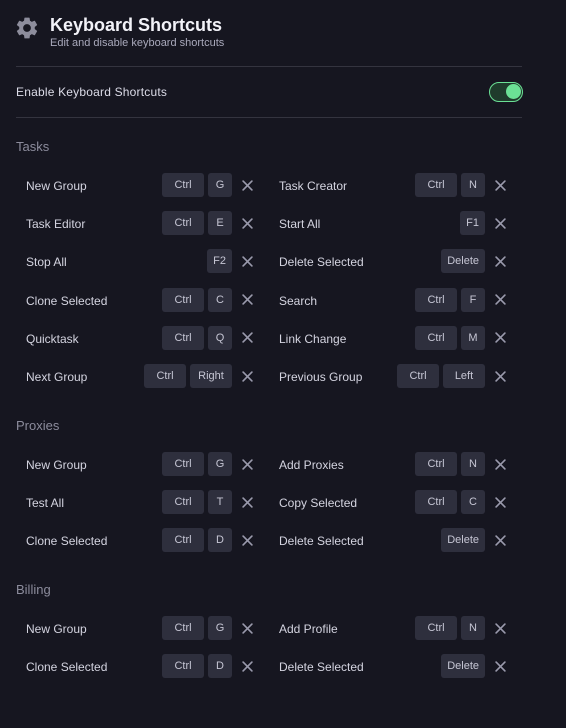 The image size is (566, 728). I want to click on shortcut-row-billing-new-group: New Group Ctrl G, so click(140, 629).